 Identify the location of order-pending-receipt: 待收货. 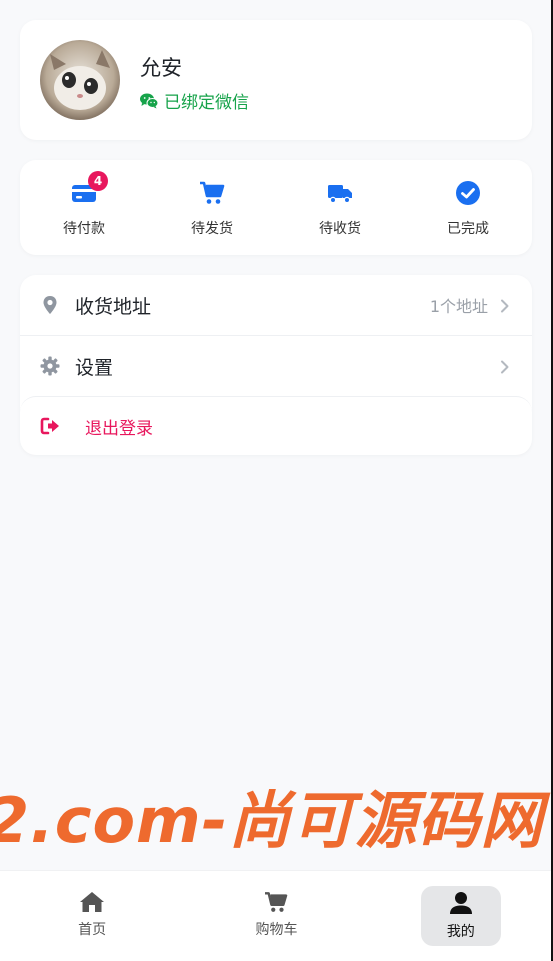
(340, 207).